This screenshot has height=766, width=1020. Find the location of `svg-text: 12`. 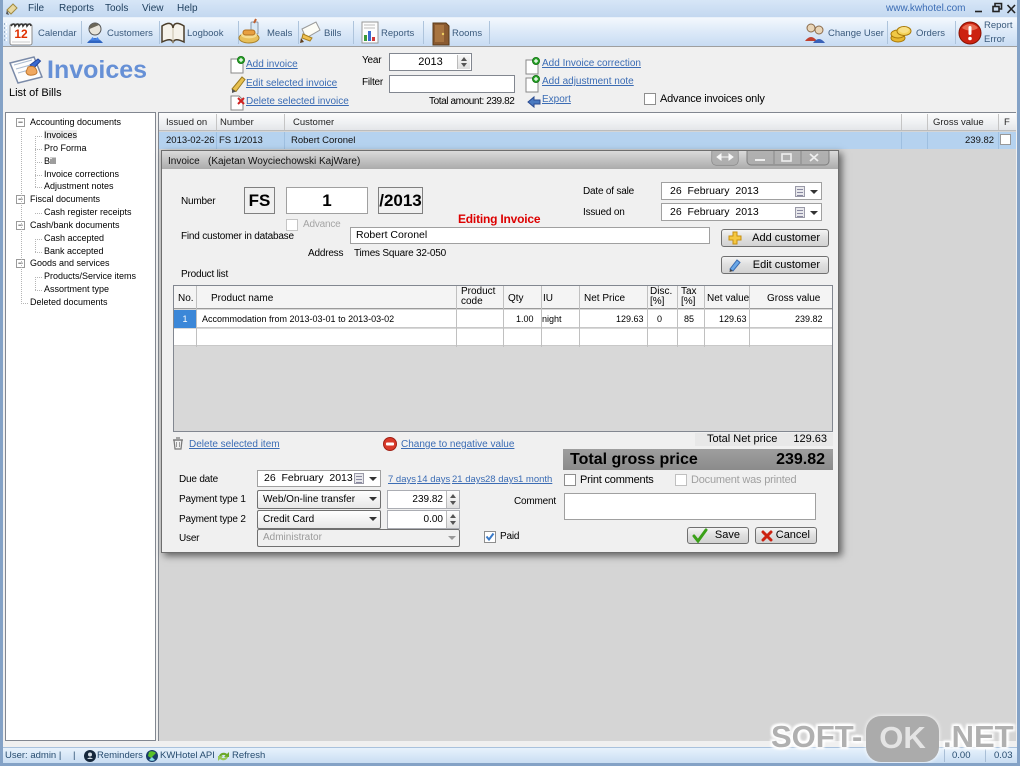

svg-text: 12 is located at coordinates (21, 34).